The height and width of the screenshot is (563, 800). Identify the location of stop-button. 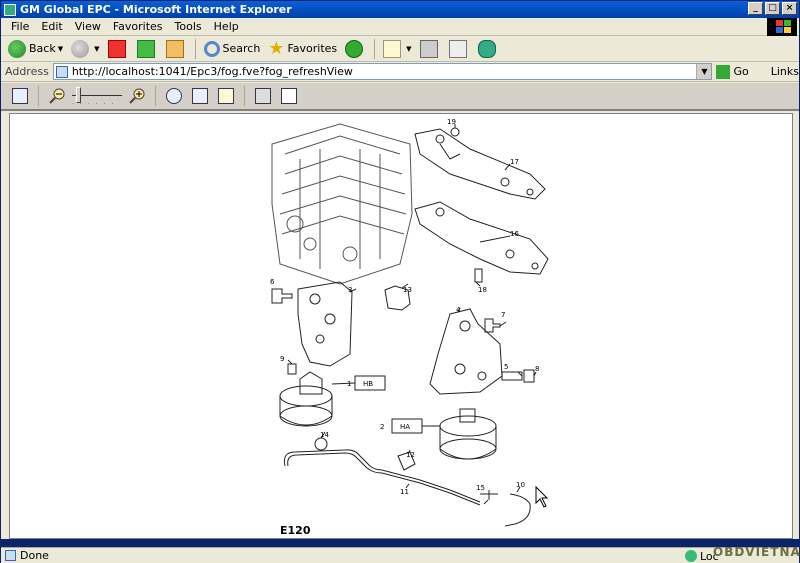
(118, 49).